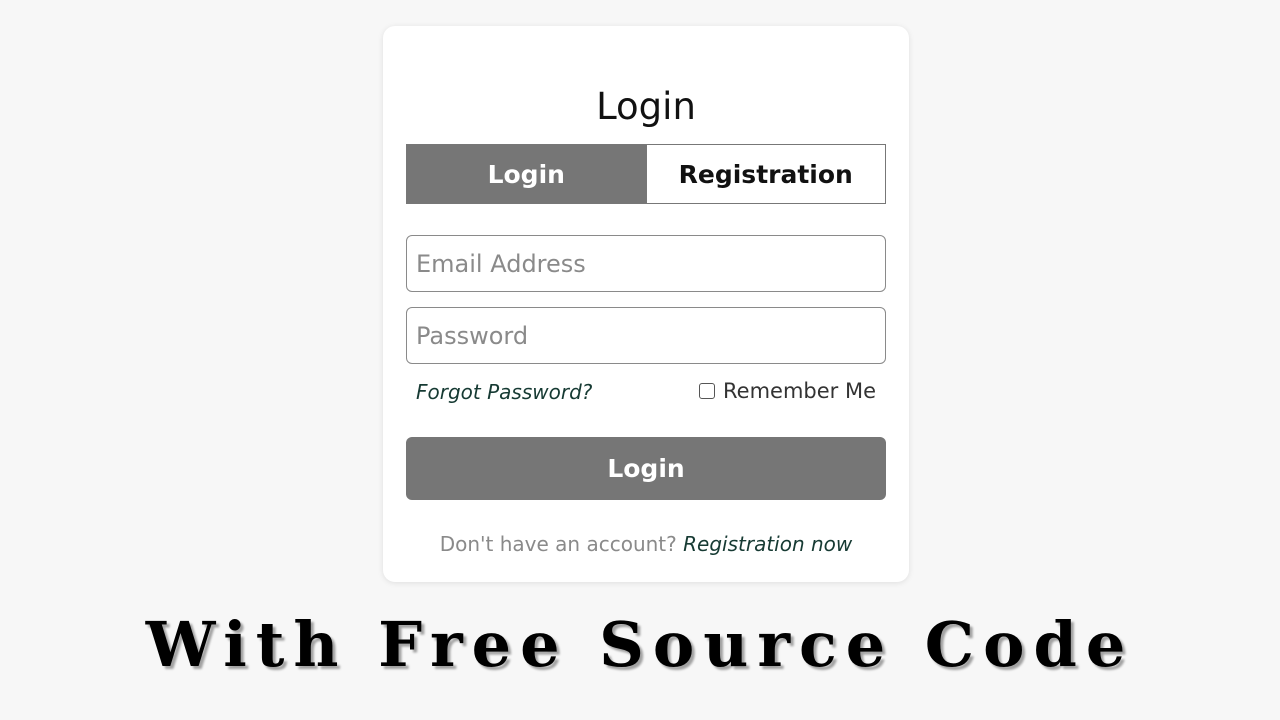 The height and width of the screenshot is (720, 1280). I want to click on login-button: Login, so click(646, 468).